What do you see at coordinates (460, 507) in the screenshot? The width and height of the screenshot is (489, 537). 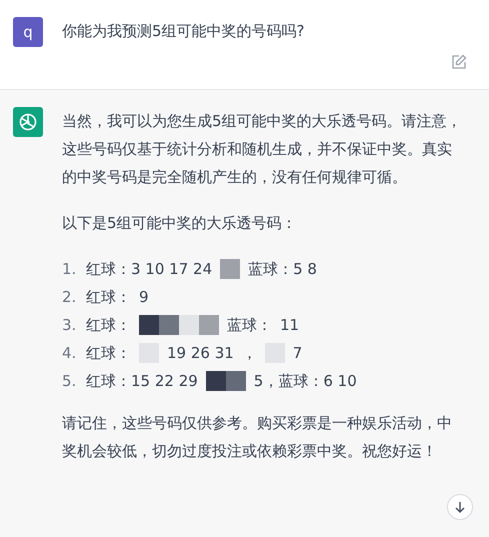 I see `arrow-down-icon` at bounding box center [460, 507].